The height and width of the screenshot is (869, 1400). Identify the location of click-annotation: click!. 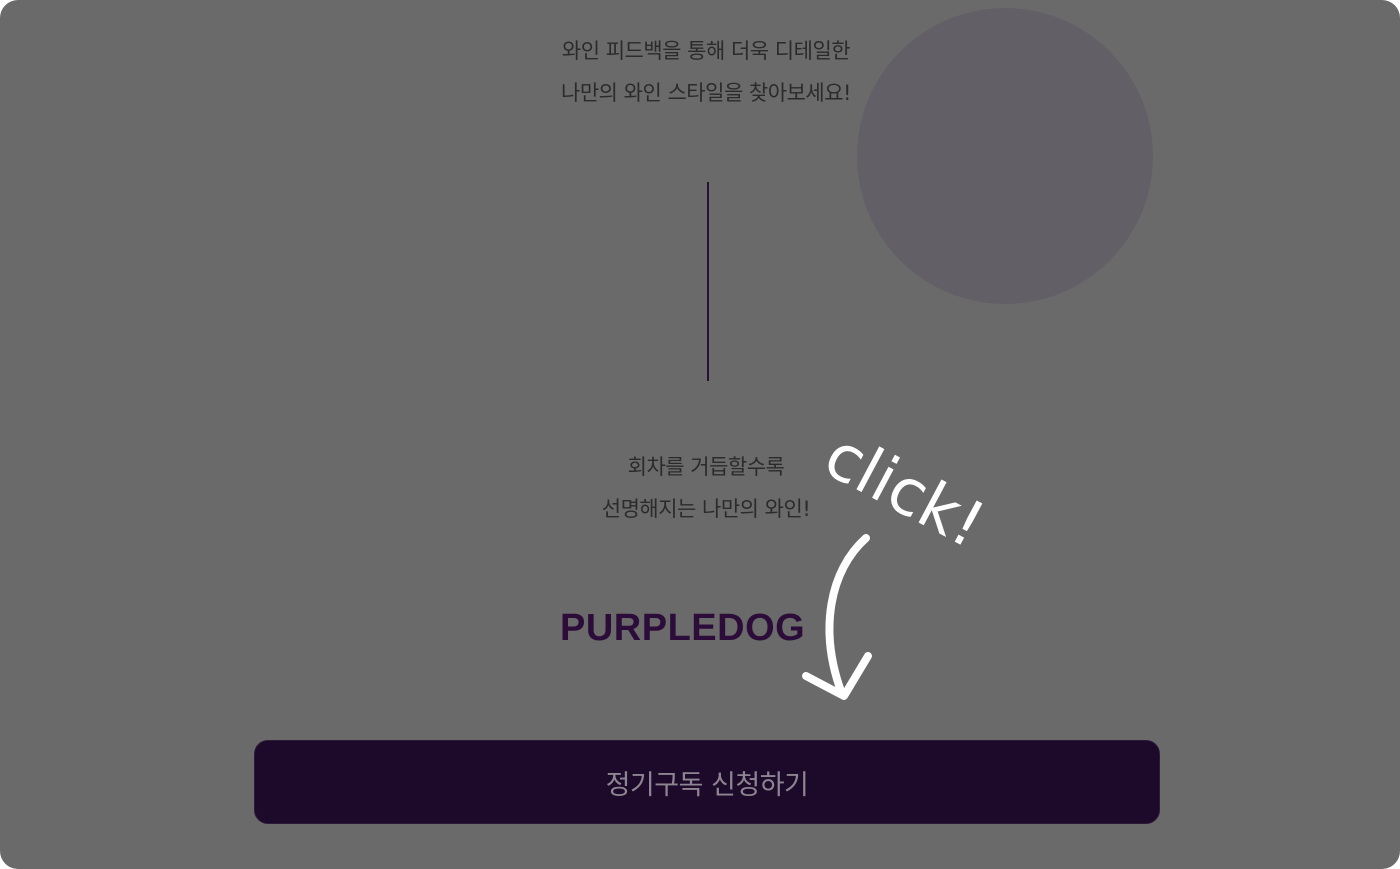
(899, 565).